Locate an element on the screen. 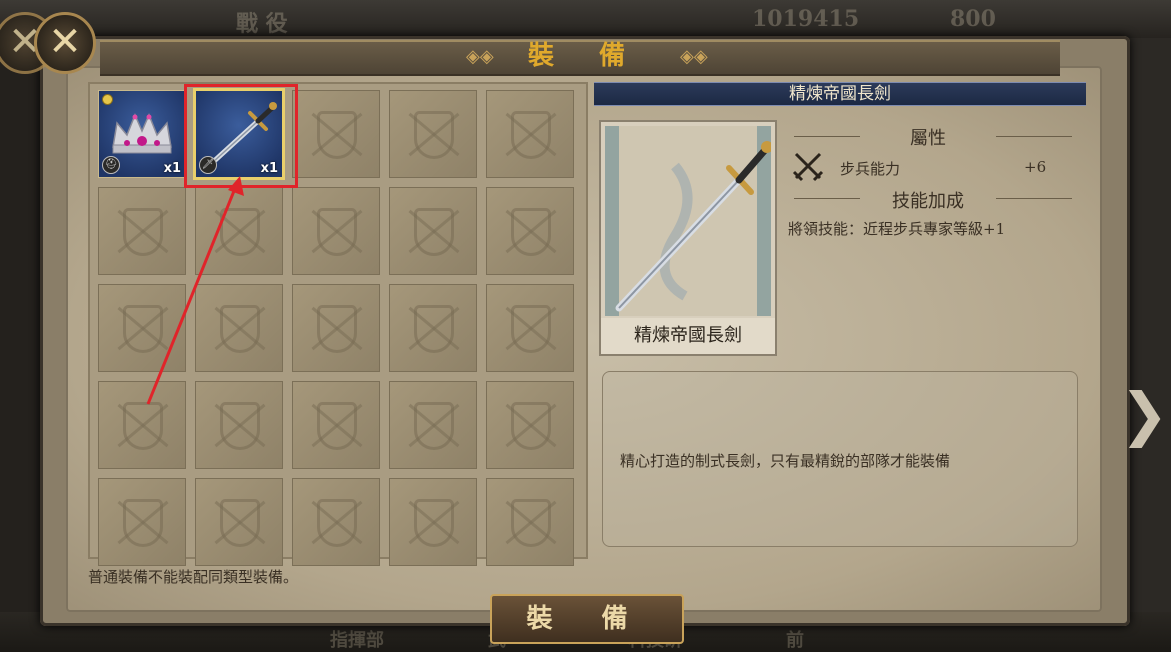 This screenshot has height=652, width=1171. equip-button: 裝 備 is located at coordinates (587, 619).